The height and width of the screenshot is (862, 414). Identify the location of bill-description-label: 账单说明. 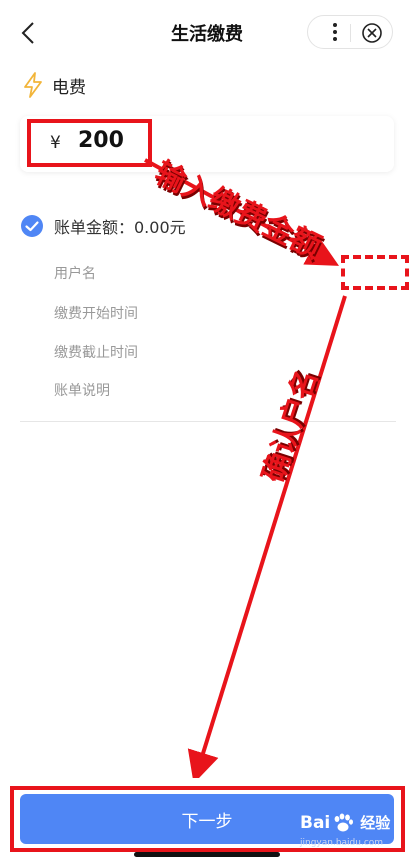
(82, 391).